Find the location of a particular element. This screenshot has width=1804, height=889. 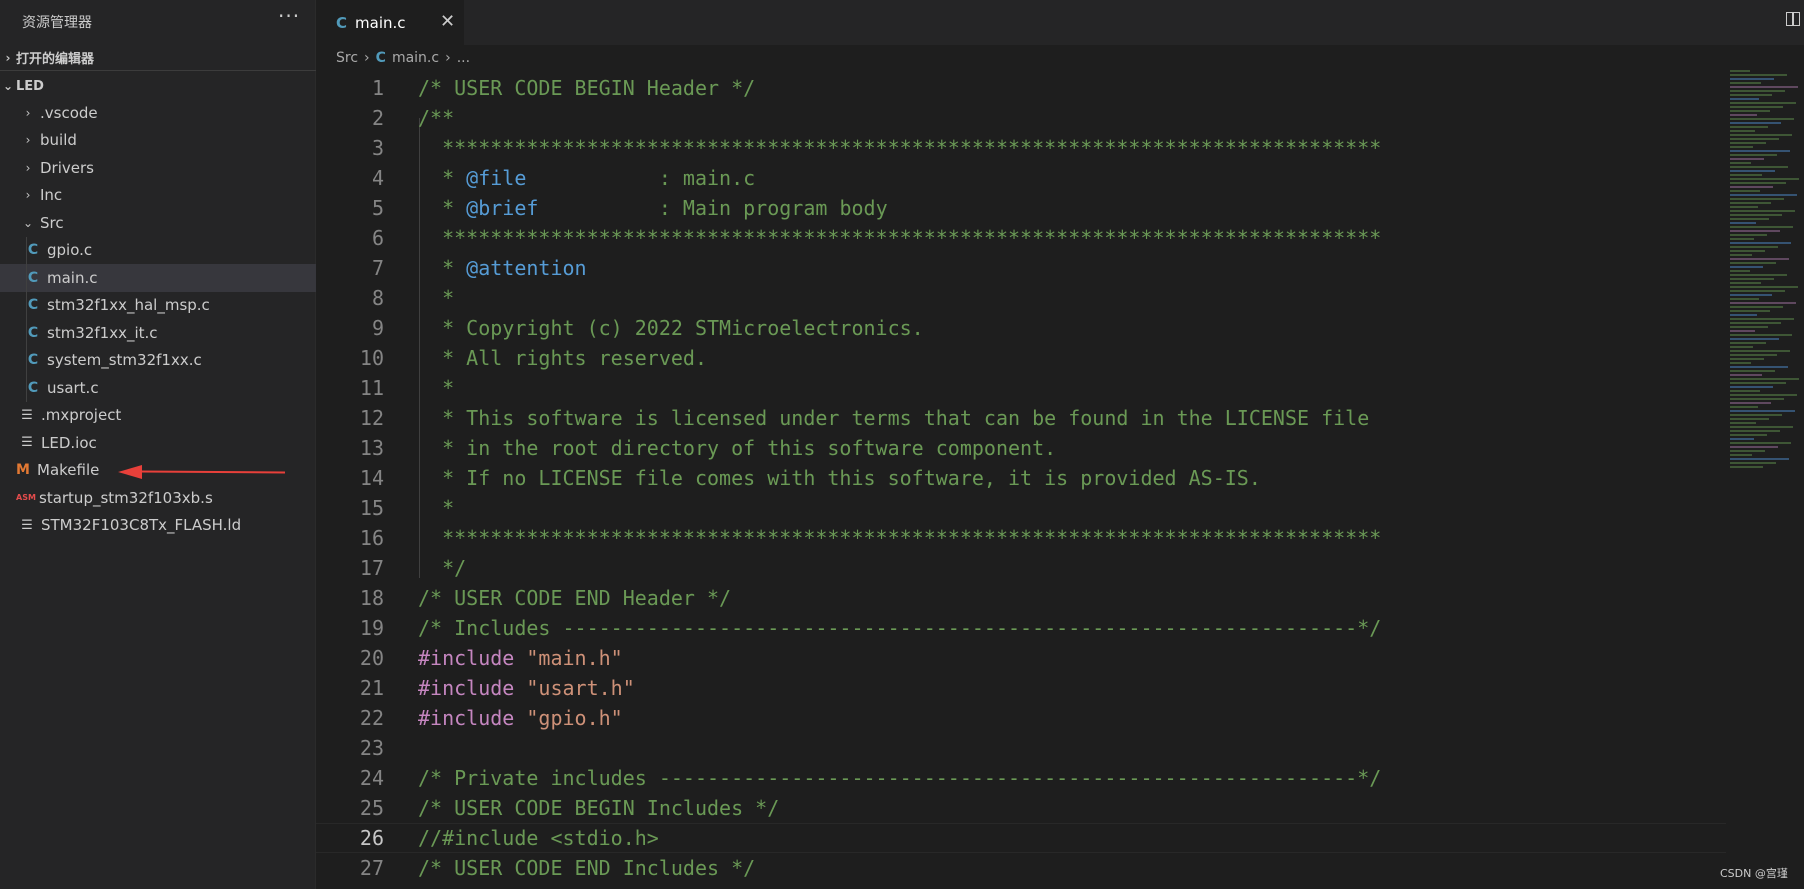

split-editor-icon is located at coordinates (1793, 19).